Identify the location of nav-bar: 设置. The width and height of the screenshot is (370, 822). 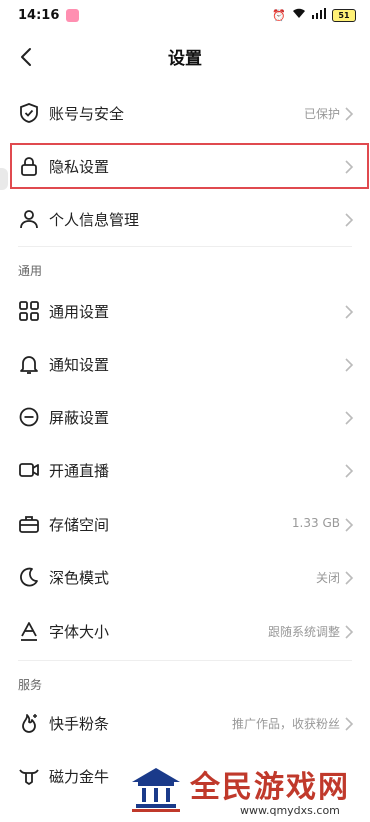
(185, 56).